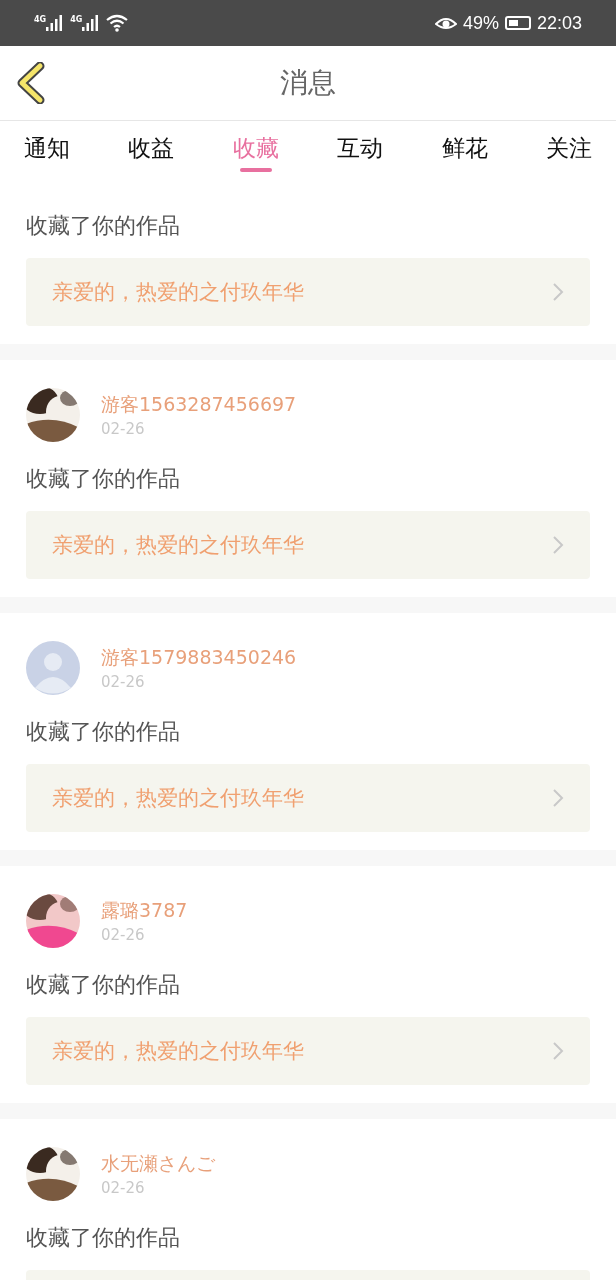 This screenshot has height=1280, width=616. Describe the element at coordinates (255, 148) in the screenshot. I see `tab: 收藏` at that location.